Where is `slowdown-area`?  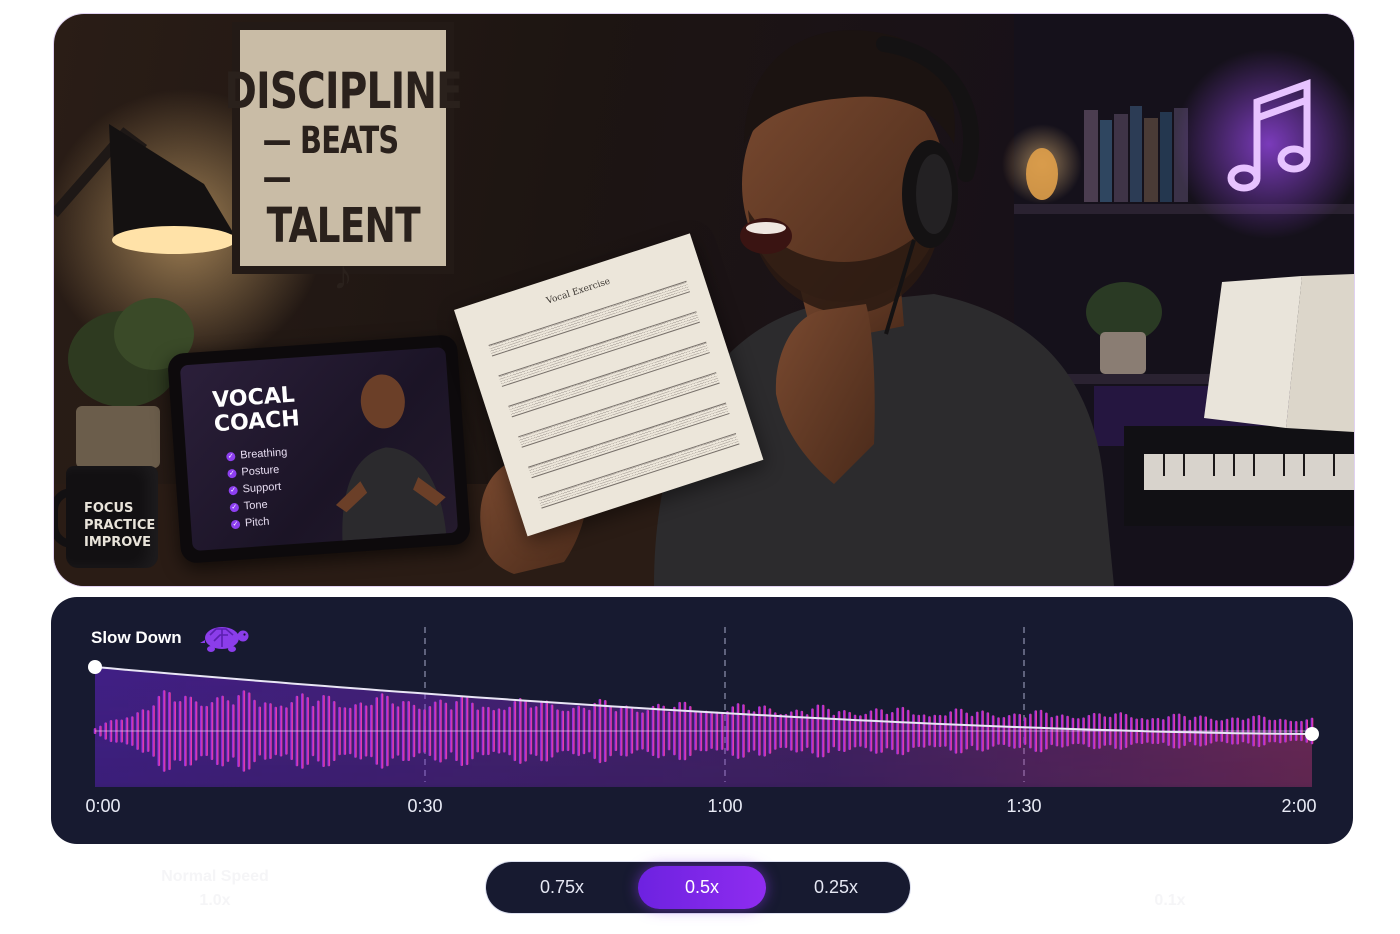
slowdown-area is located at coordinates (703, 727).